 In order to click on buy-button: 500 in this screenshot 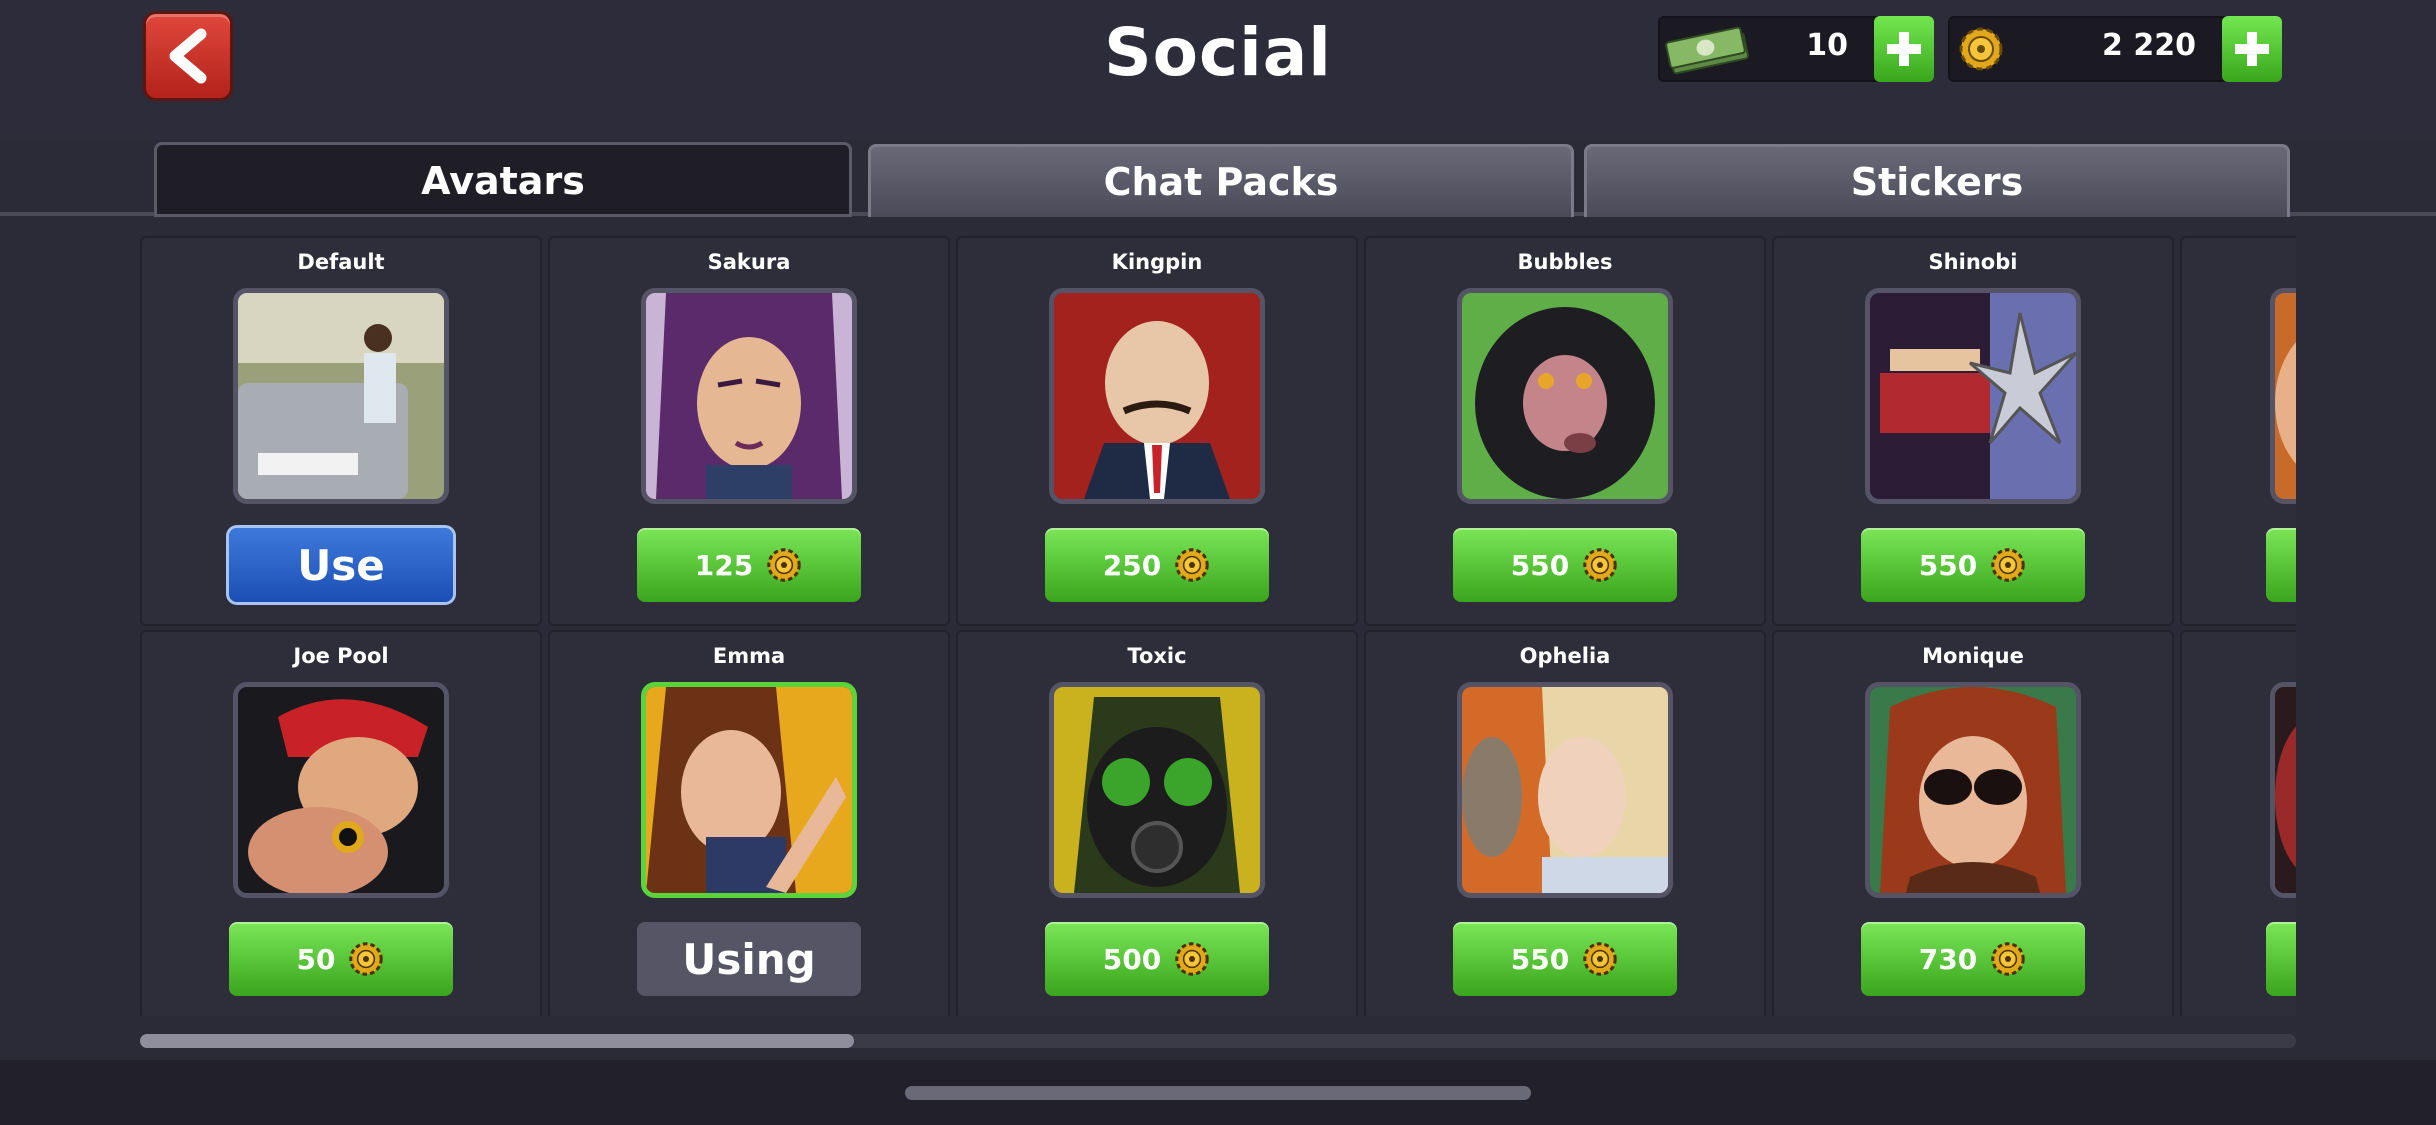, I will do `click(1157, 959)`.